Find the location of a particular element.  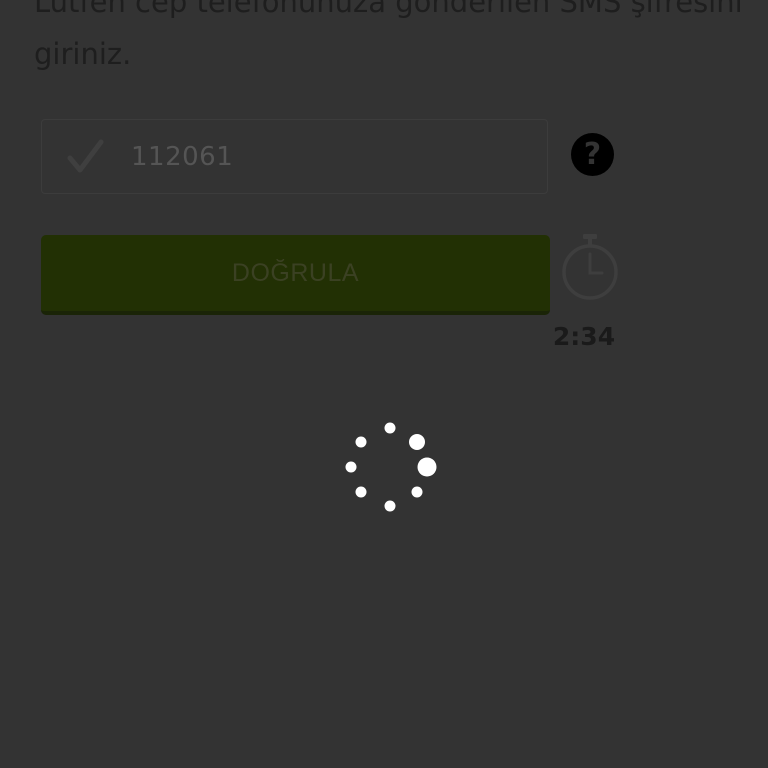

verify-button-label: DOĞRULA is located at coordinates (295, 273).